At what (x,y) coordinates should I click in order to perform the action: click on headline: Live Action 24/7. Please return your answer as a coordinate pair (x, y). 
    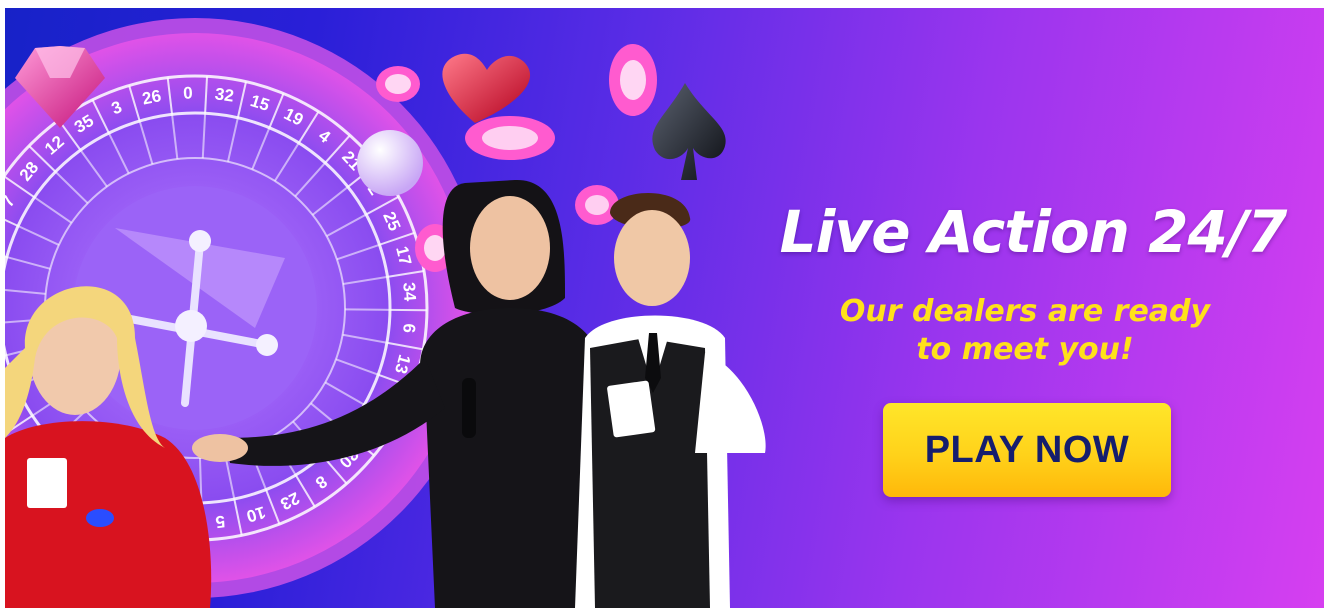
    Looking at the image, I should click on (1033, 232).